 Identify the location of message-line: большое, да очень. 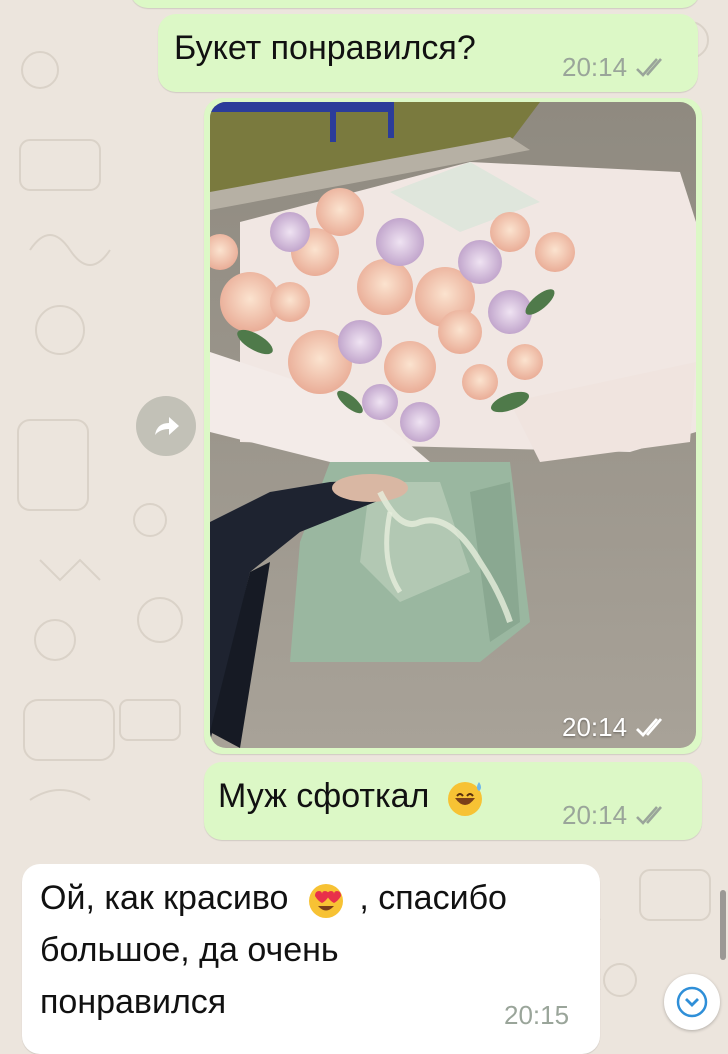
(189, 950).